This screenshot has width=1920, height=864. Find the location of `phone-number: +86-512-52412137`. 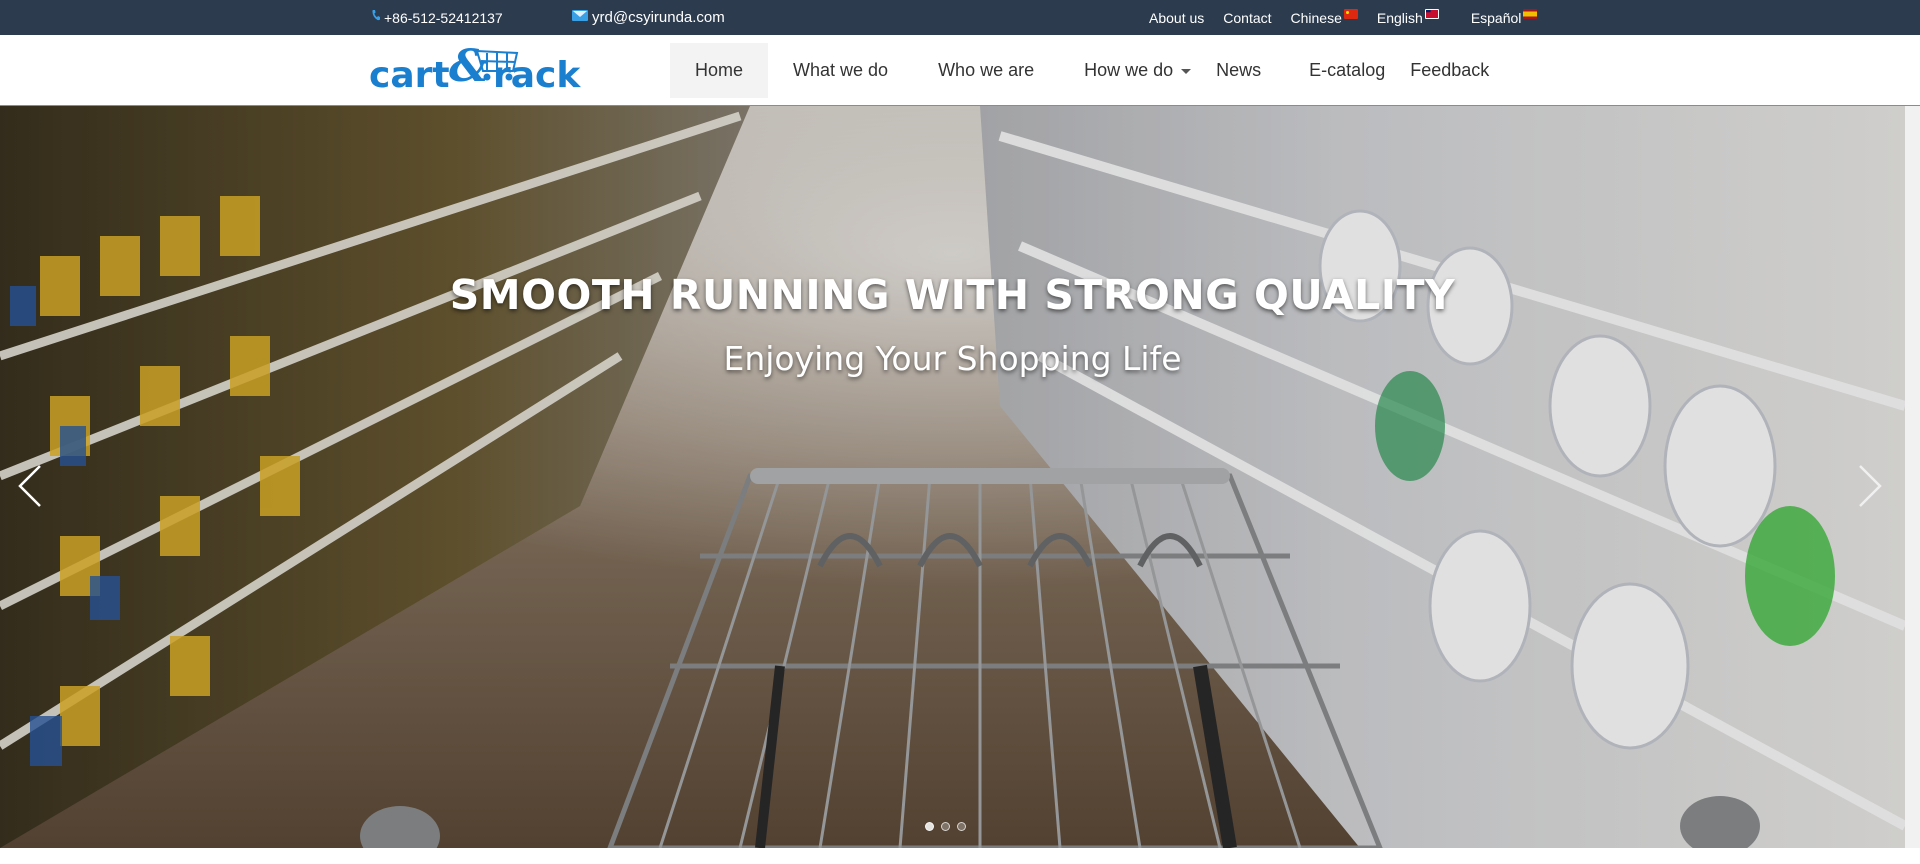

phone-number: +86-512-52412137 is located at coordinates (443, 17).